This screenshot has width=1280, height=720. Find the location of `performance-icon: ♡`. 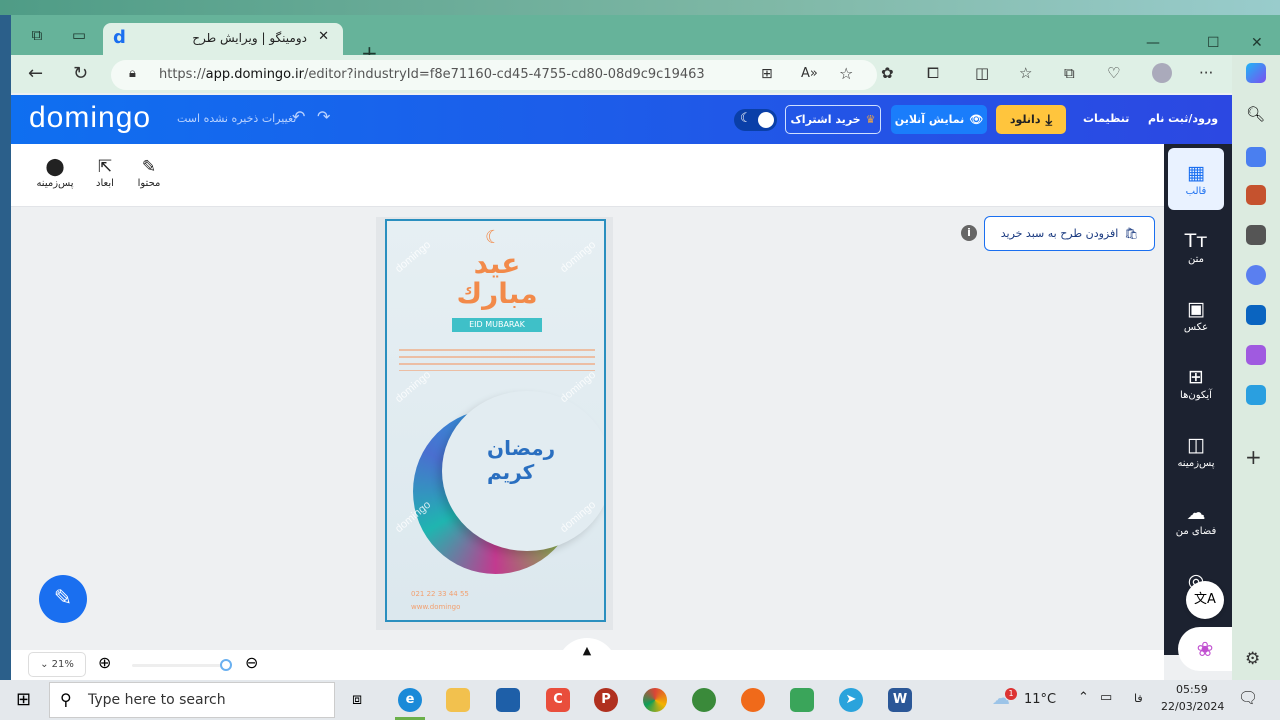

performance-icon: ♡ is located at coordinates (1113, 73).